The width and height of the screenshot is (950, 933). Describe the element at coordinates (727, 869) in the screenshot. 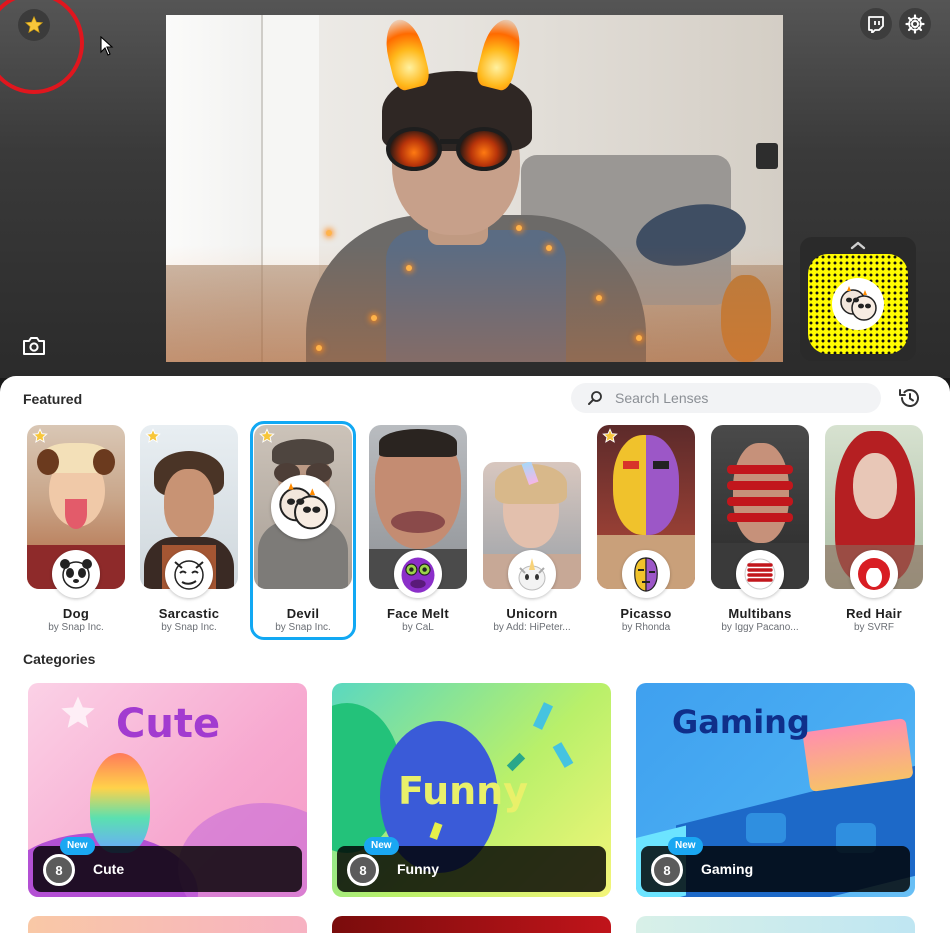

I see `category-label: Gaming` at that location.